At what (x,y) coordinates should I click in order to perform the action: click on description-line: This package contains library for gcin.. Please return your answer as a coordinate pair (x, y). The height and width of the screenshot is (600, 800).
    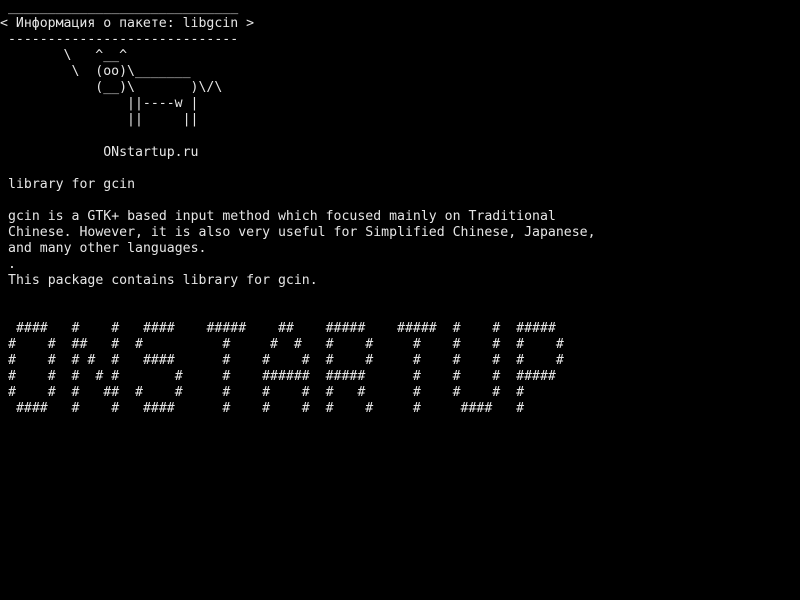
    Looking at the image, I should click on (163, 280).